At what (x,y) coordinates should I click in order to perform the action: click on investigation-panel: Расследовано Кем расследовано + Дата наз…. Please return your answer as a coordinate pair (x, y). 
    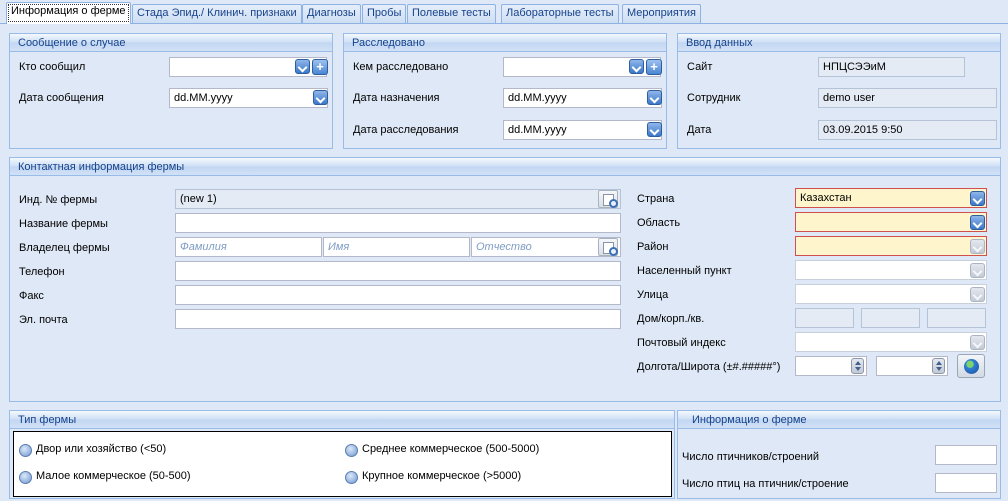
    Looking at the image, I should click on (505, 91).